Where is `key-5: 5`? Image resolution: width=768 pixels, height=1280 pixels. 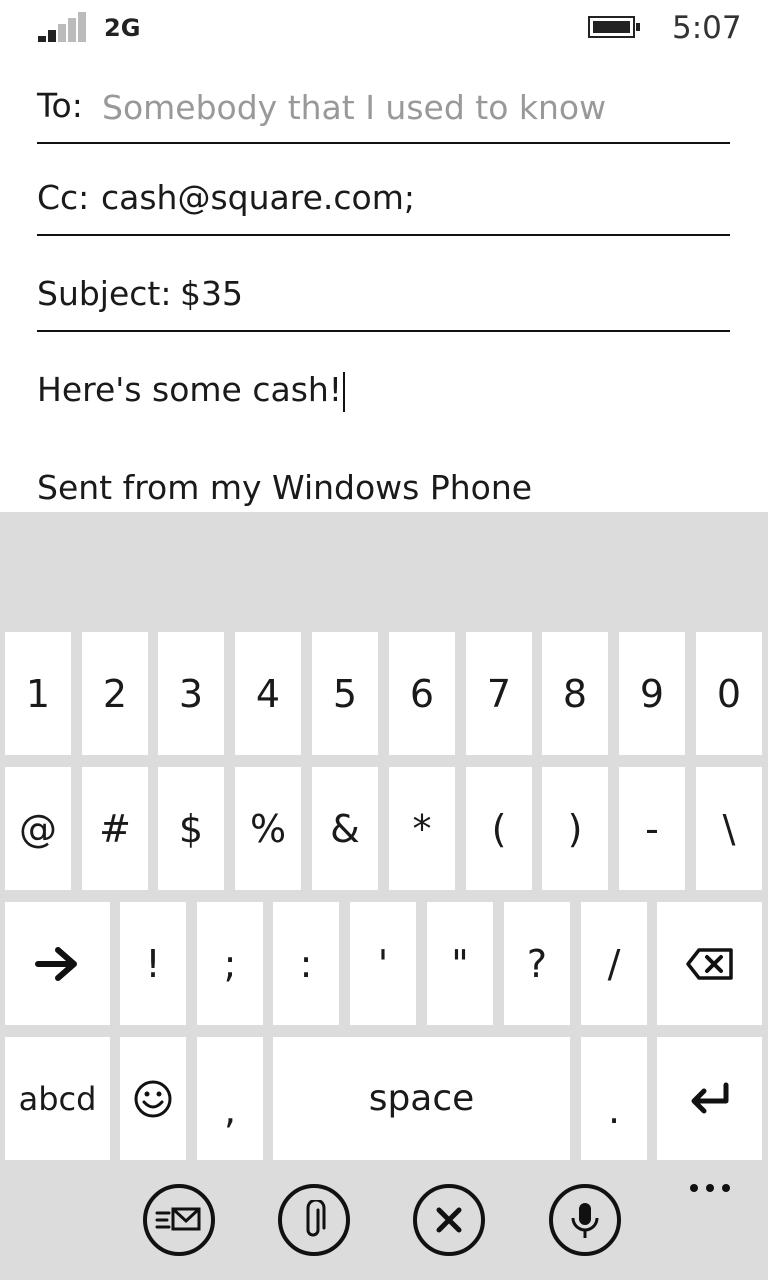 key-5: 5 is located at coordinates (345, 693).